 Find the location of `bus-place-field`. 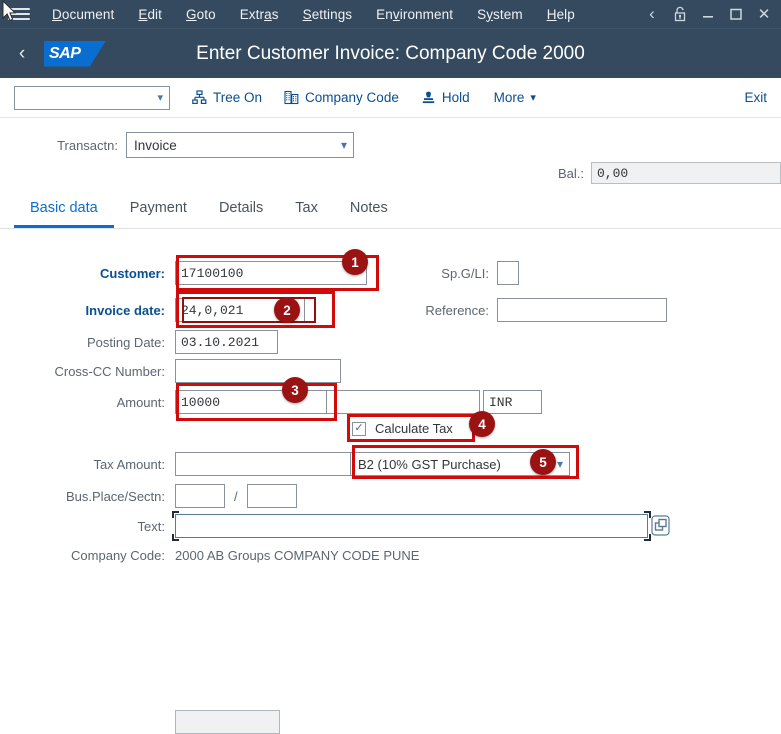

bus-place-field is located at coordinates (200, 496).